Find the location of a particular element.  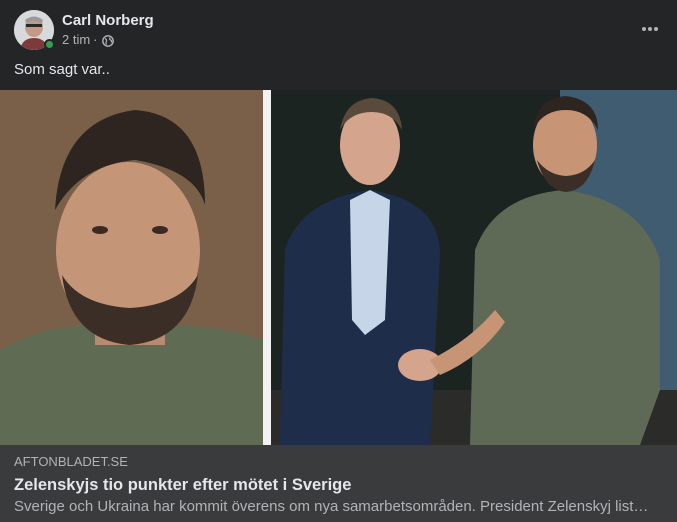

globe-icon is located at coordinates (107, 40).